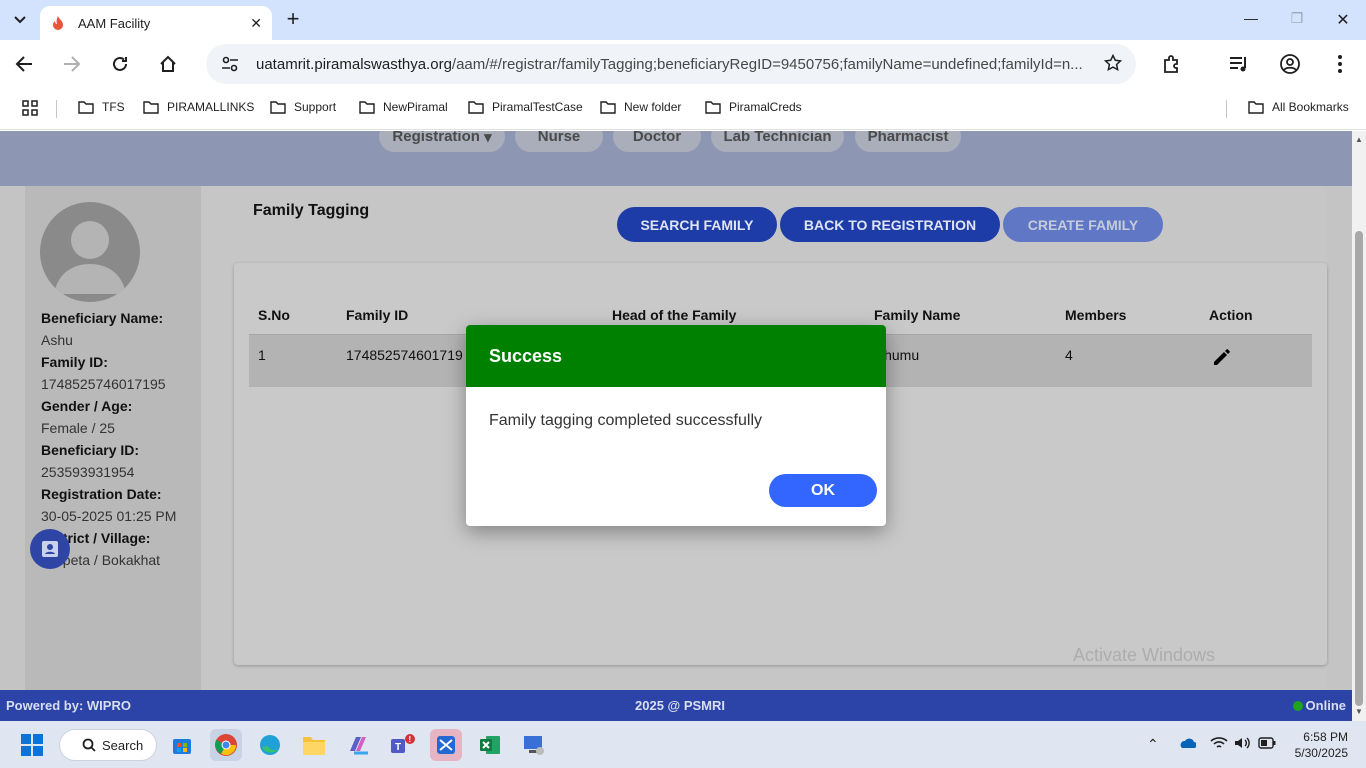  I want to click on system-clock: 6:58 PM 5/30/2025, so click(1321, 745).